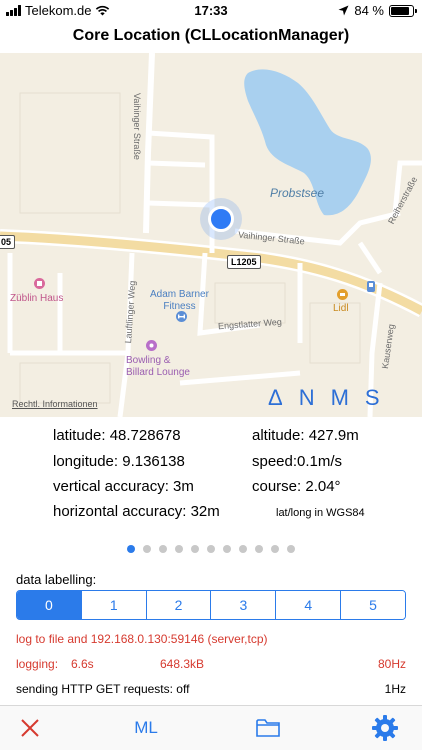  Describe the element at coordinates (297, 461) in the screenshot. I see `speed-value: speed:0.1m/s` at that location.